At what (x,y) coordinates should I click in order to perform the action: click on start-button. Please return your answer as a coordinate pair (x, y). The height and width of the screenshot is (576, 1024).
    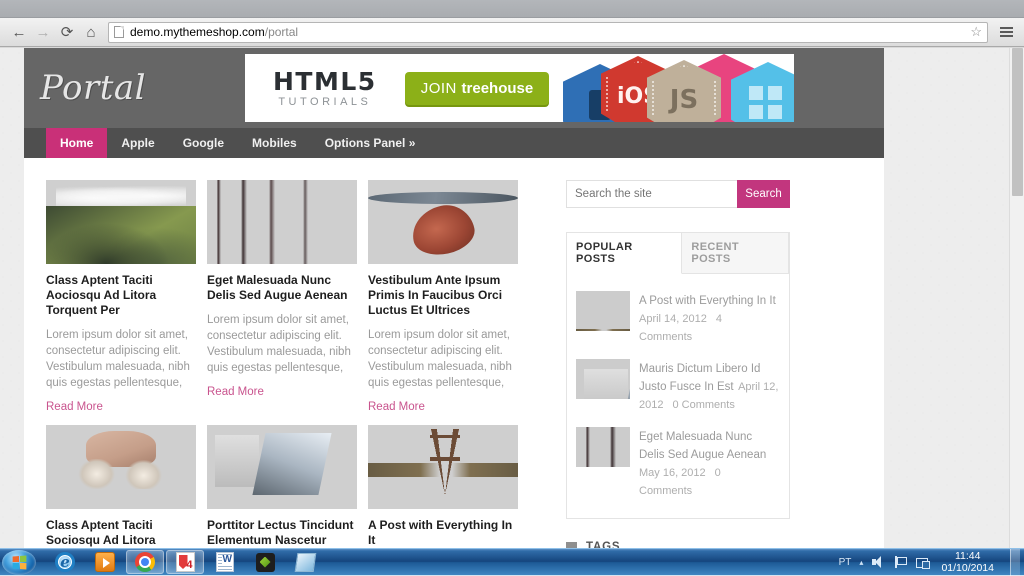
    Looking at the image, I should click on (19, 562).